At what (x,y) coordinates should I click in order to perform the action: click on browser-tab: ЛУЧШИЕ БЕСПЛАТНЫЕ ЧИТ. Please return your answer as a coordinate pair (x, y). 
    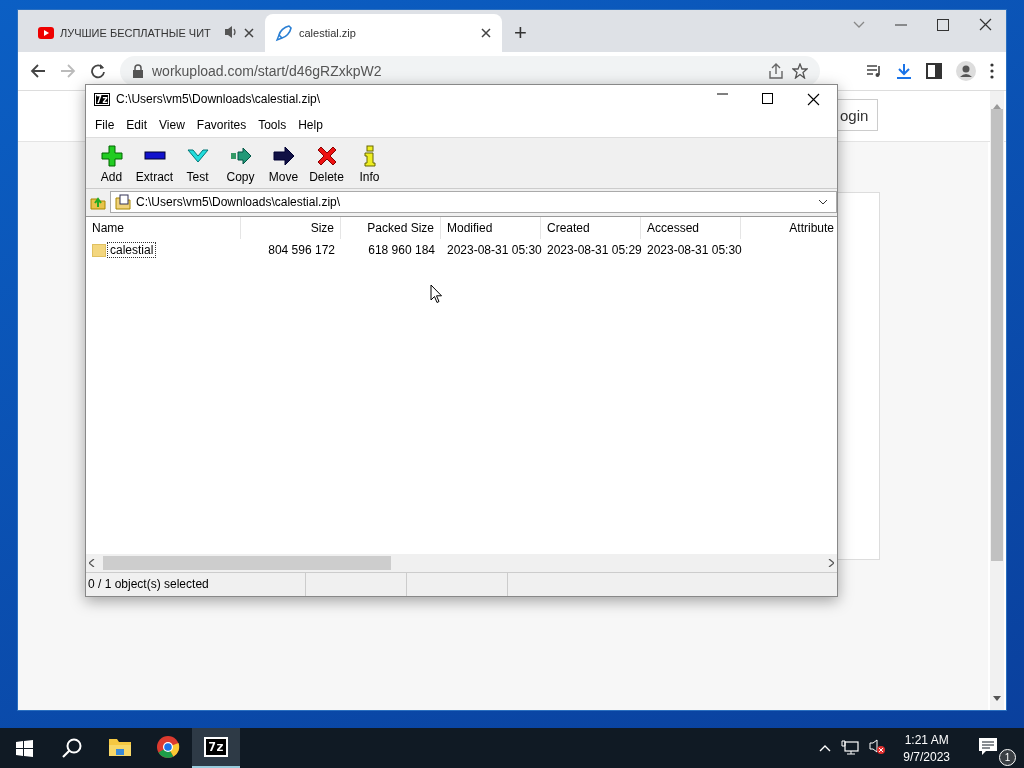
    Looking at the image, I should click on (146, 33).